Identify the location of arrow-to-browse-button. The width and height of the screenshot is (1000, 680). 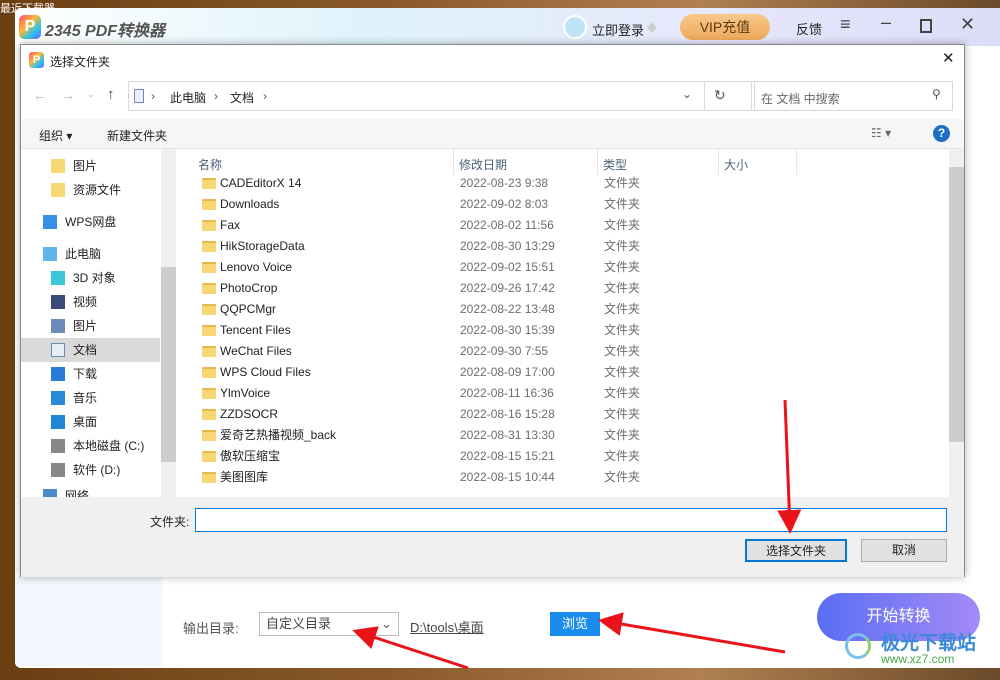
(692, 633).